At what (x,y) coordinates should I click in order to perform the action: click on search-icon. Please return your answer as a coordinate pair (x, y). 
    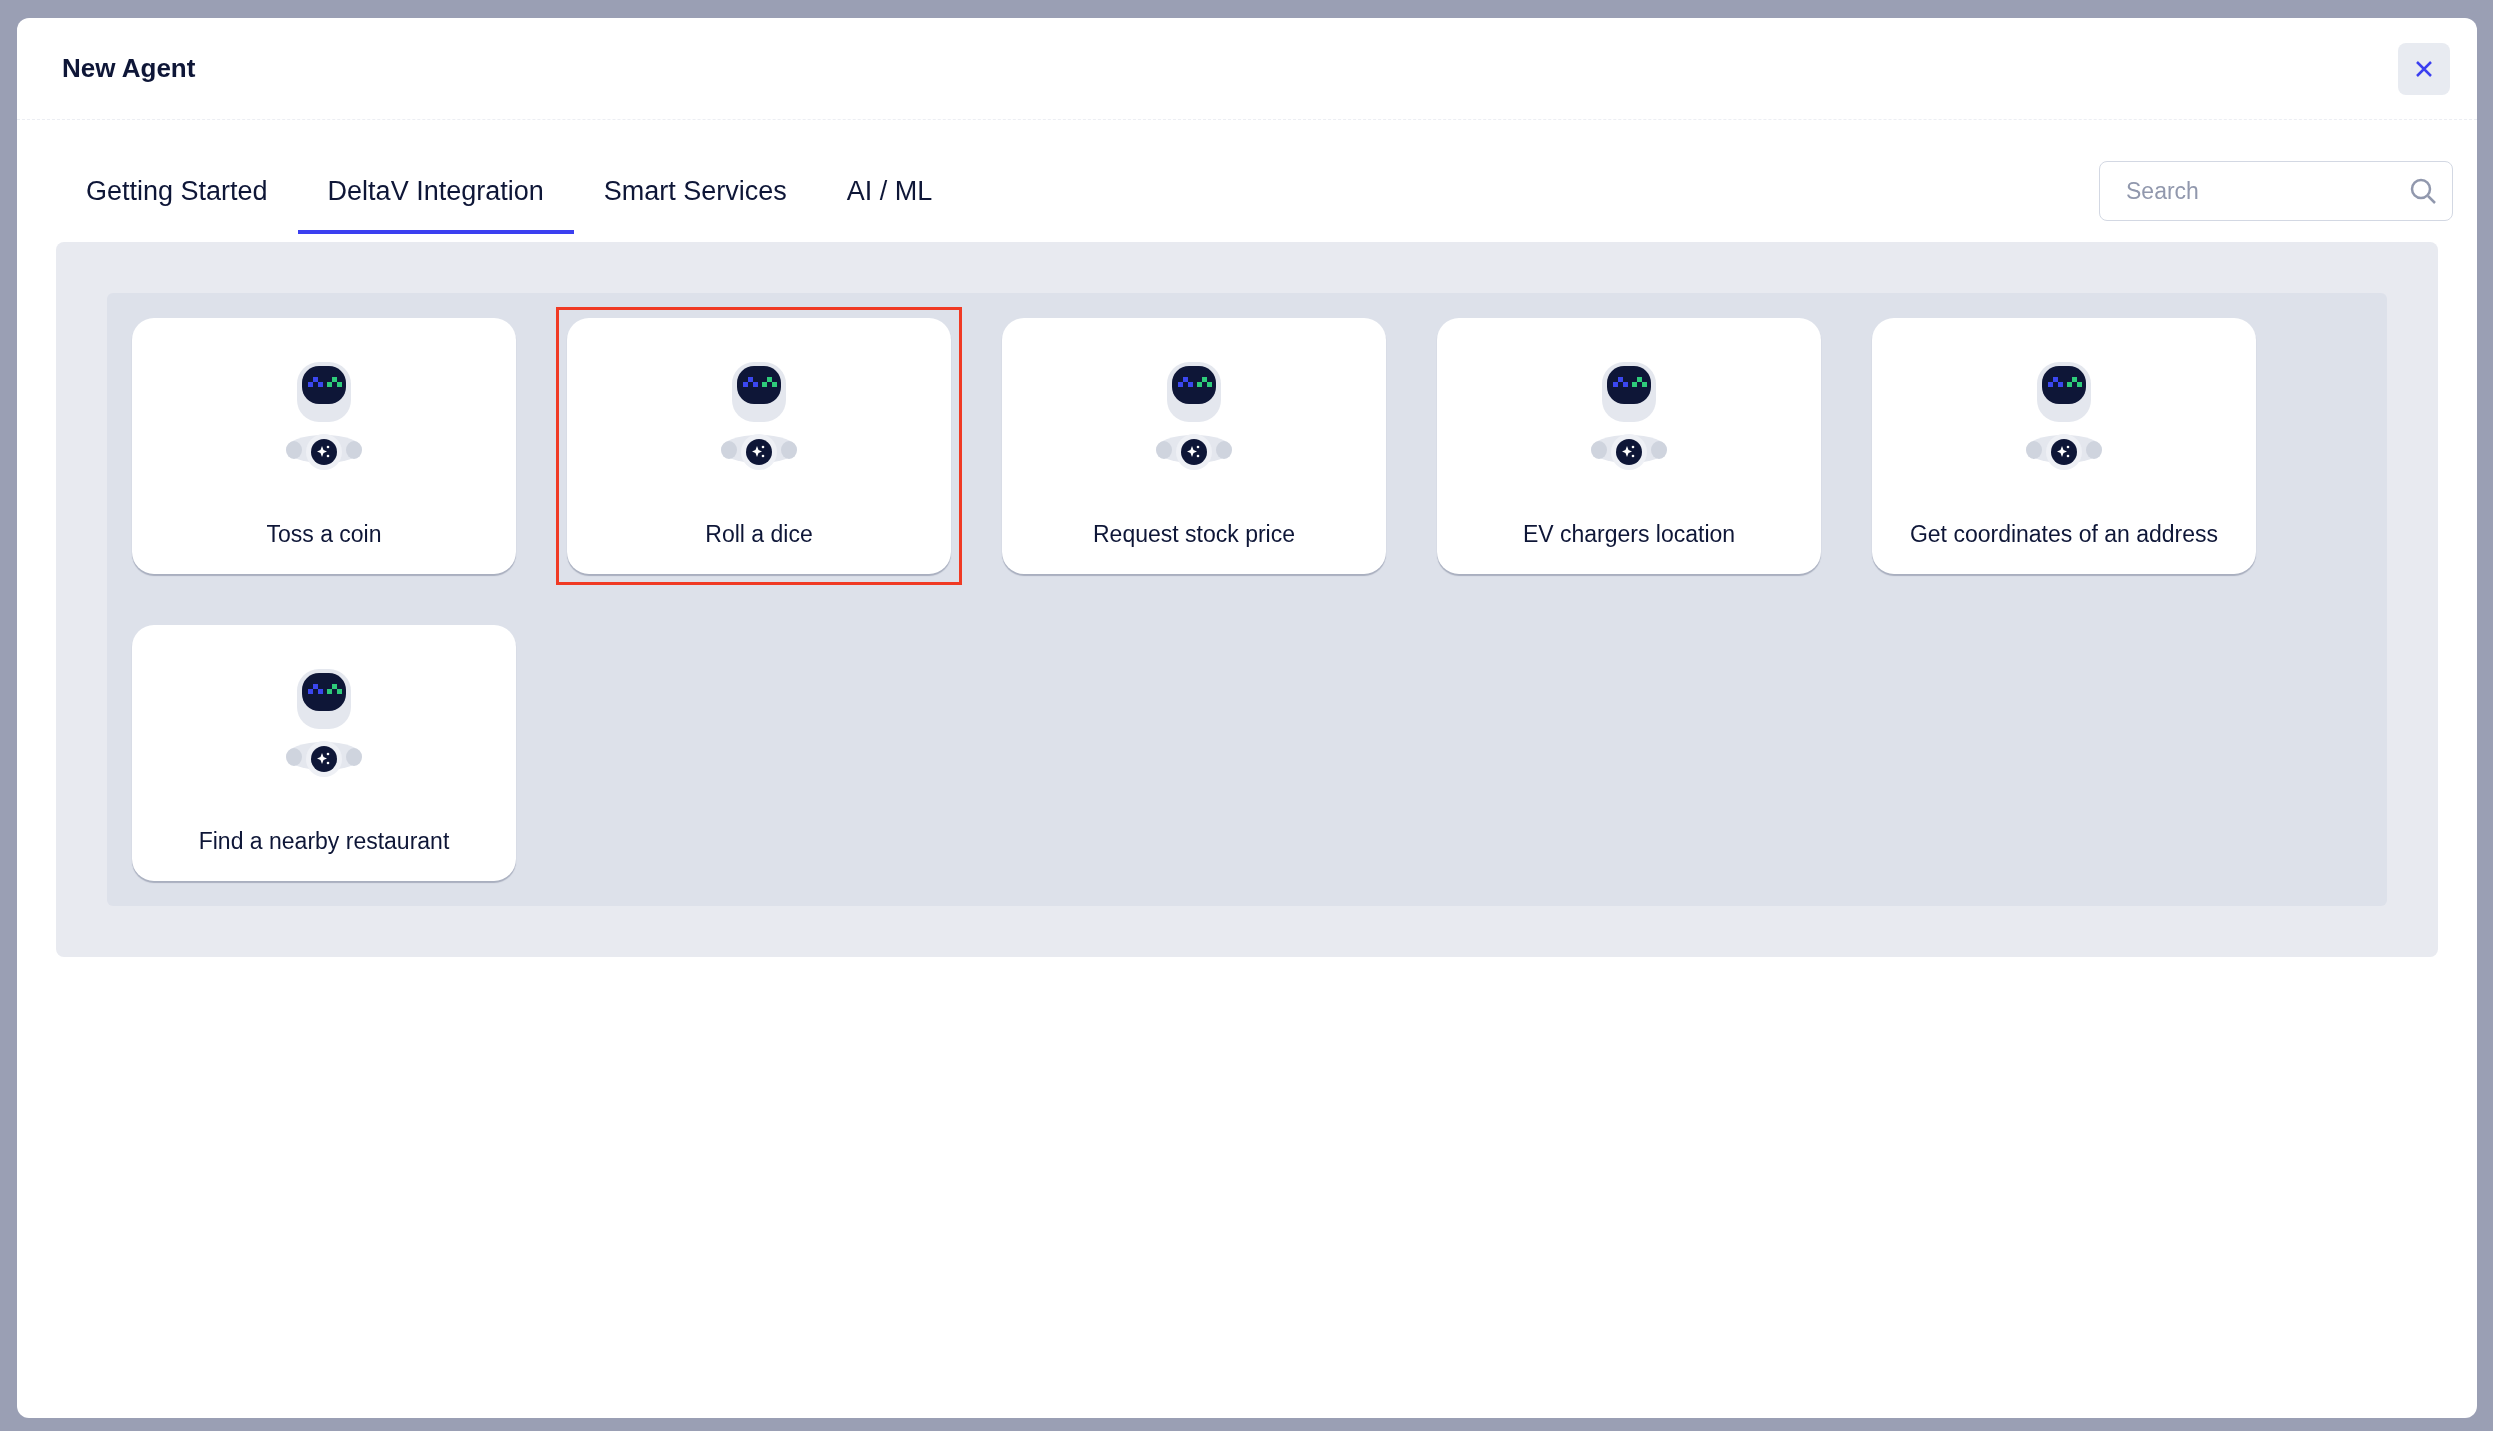
    Looking at the image, I should click on (2423, 191).